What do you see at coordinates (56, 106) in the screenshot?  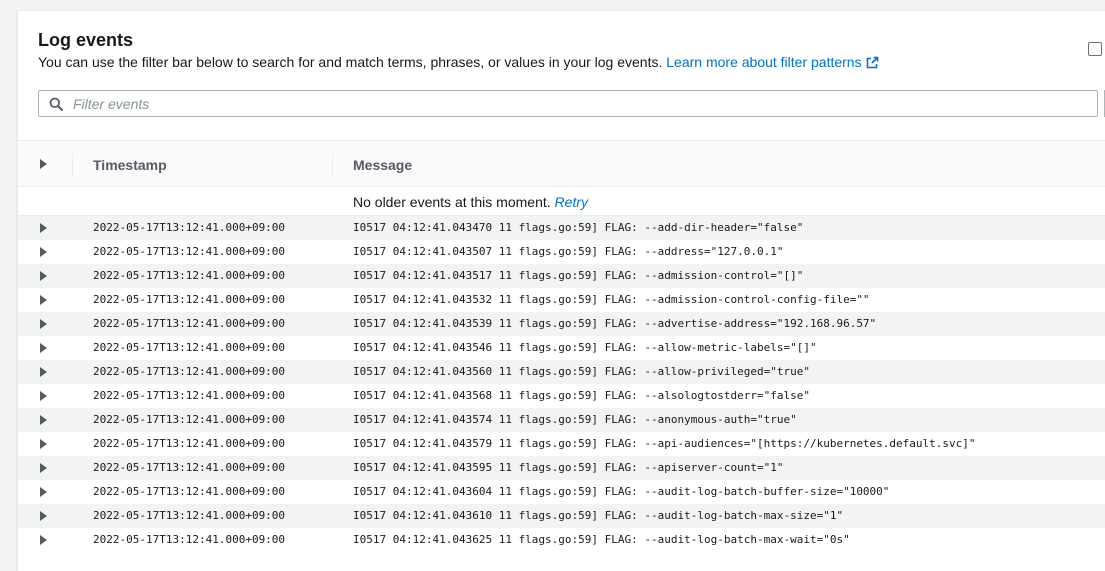 I see `search-icon` at bounding box center [56, 106].